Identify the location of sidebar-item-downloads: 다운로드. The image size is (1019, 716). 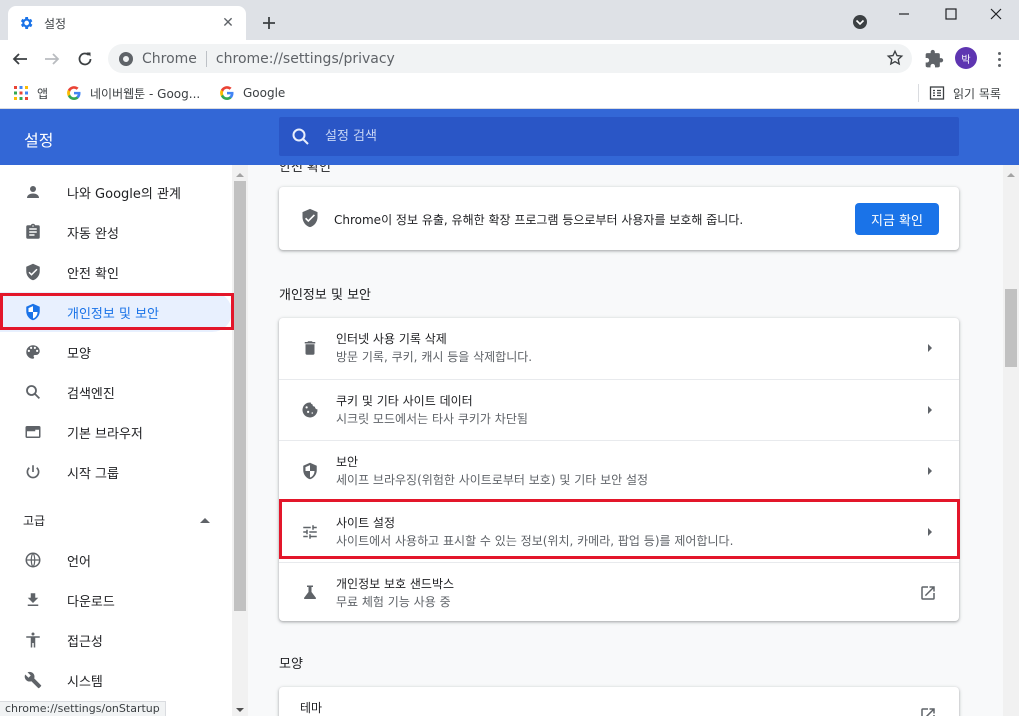
(116, 600).